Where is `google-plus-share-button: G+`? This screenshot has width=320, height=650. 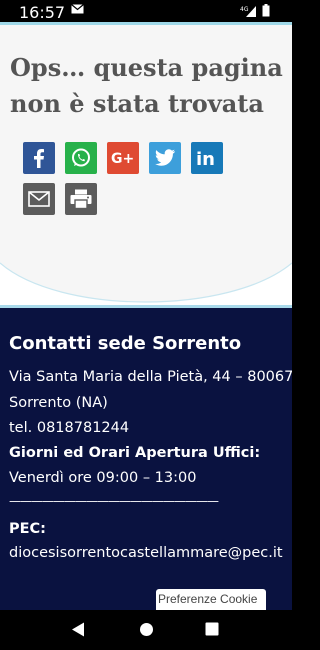 google-plus-share-button: G+ is located at coordinates (123, 158).